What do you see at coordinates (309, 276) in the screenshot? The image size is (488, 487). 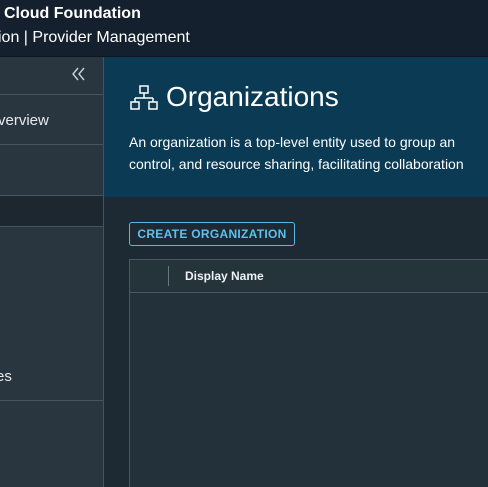 I see `grid-header: Display Name` at bounding box center [309, 276].